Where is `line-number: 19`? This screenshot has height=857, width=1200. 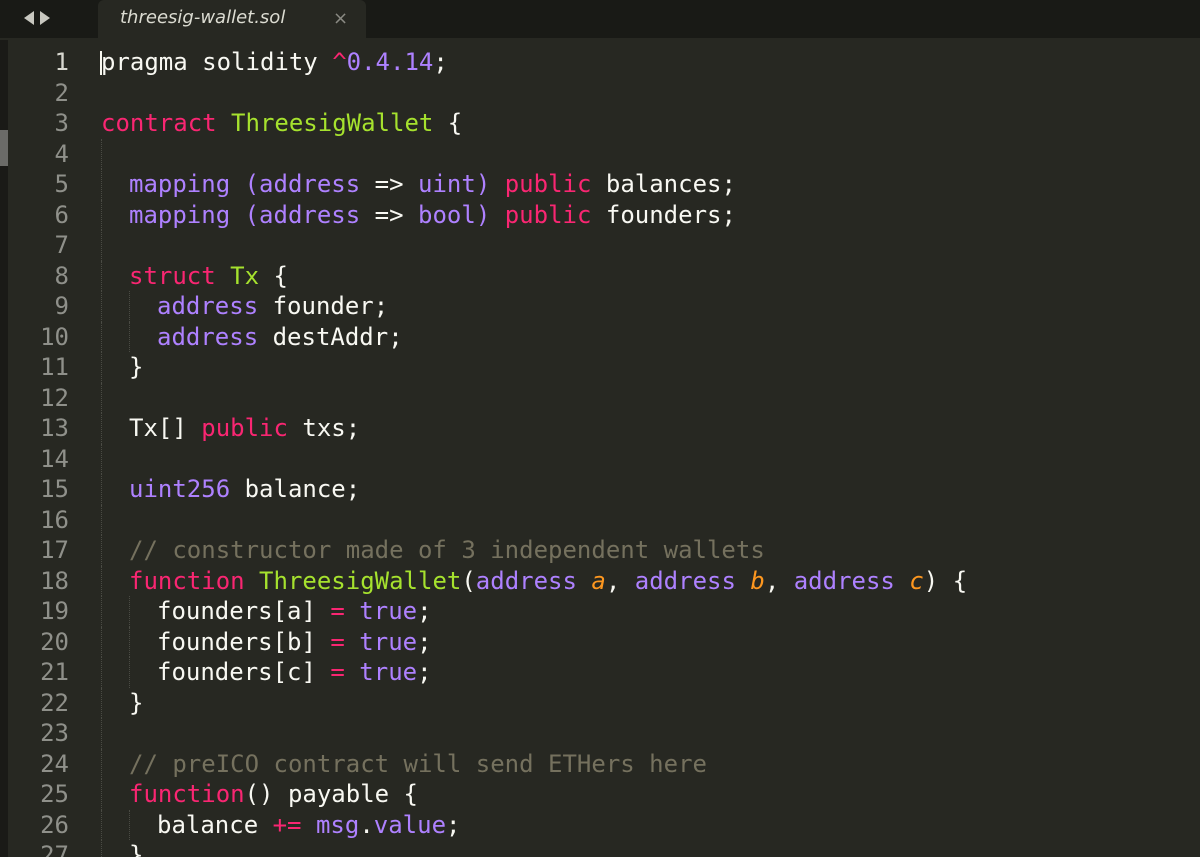
line-number: 19 is located at coordinates (40, 611).